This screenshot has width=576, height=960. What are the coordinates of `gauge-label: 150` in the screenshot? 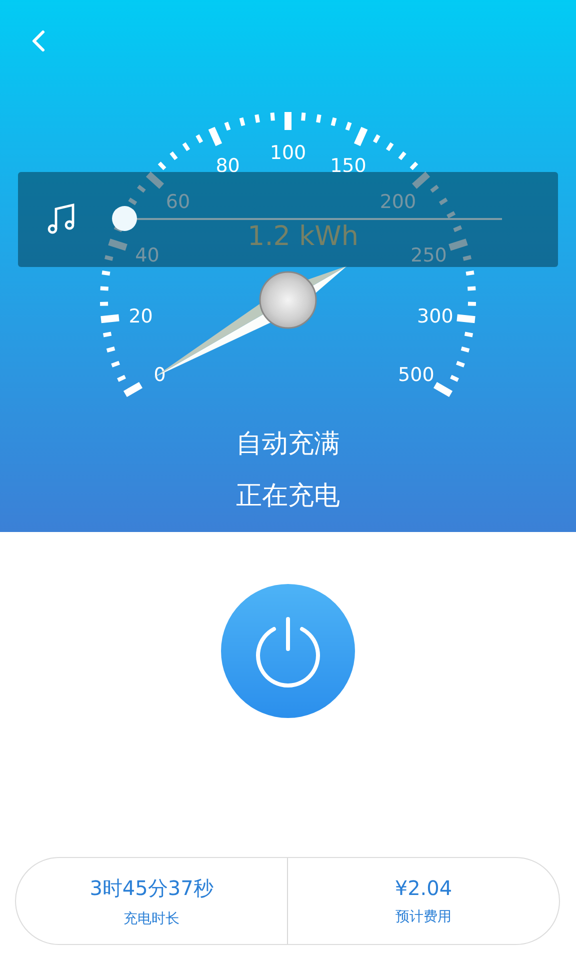 It's located at (348, 165).